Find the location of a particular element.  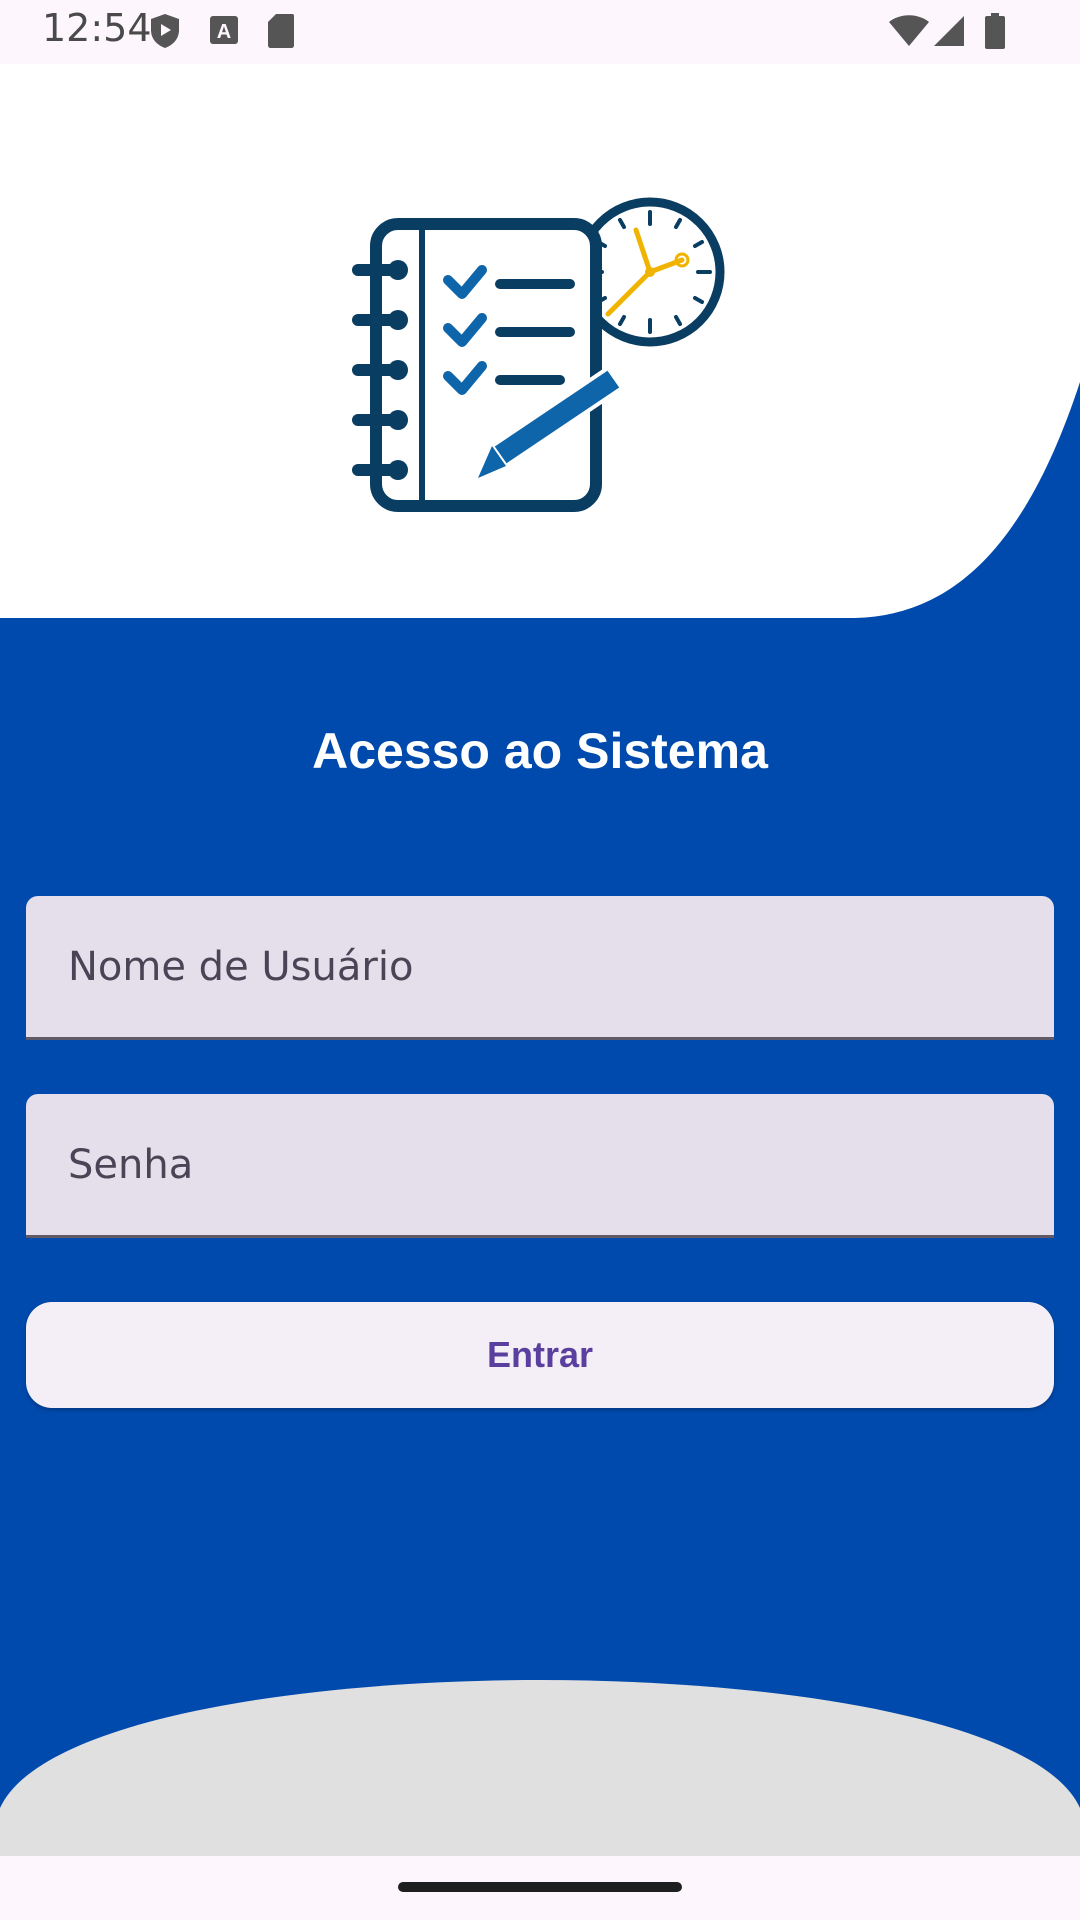

shield-play-icon is located at coordinates (165, 33).